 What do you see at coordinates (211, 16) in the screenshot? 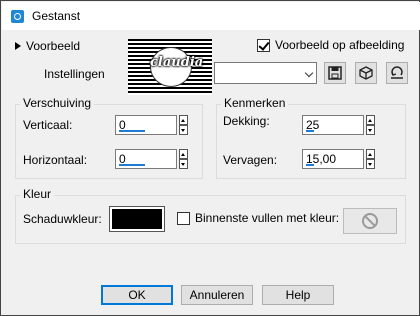
I see `title-bar: Gestanst` at bounding box center [211, 16].